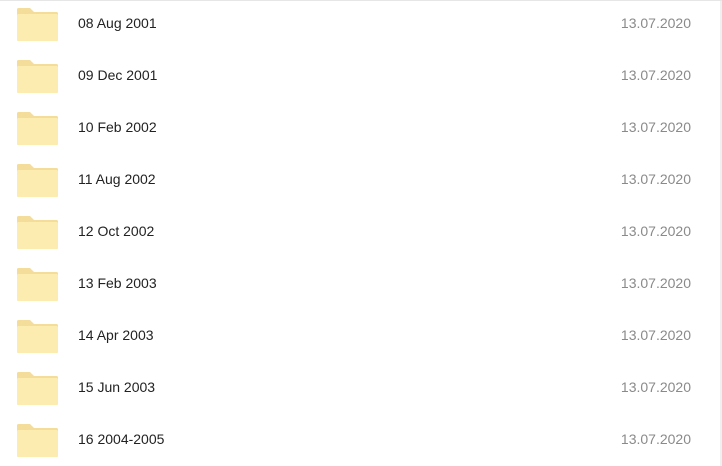 This screenshot has height=466, width=722. I want to click on file-name: 11 Aug 2002, so click(117, 179).